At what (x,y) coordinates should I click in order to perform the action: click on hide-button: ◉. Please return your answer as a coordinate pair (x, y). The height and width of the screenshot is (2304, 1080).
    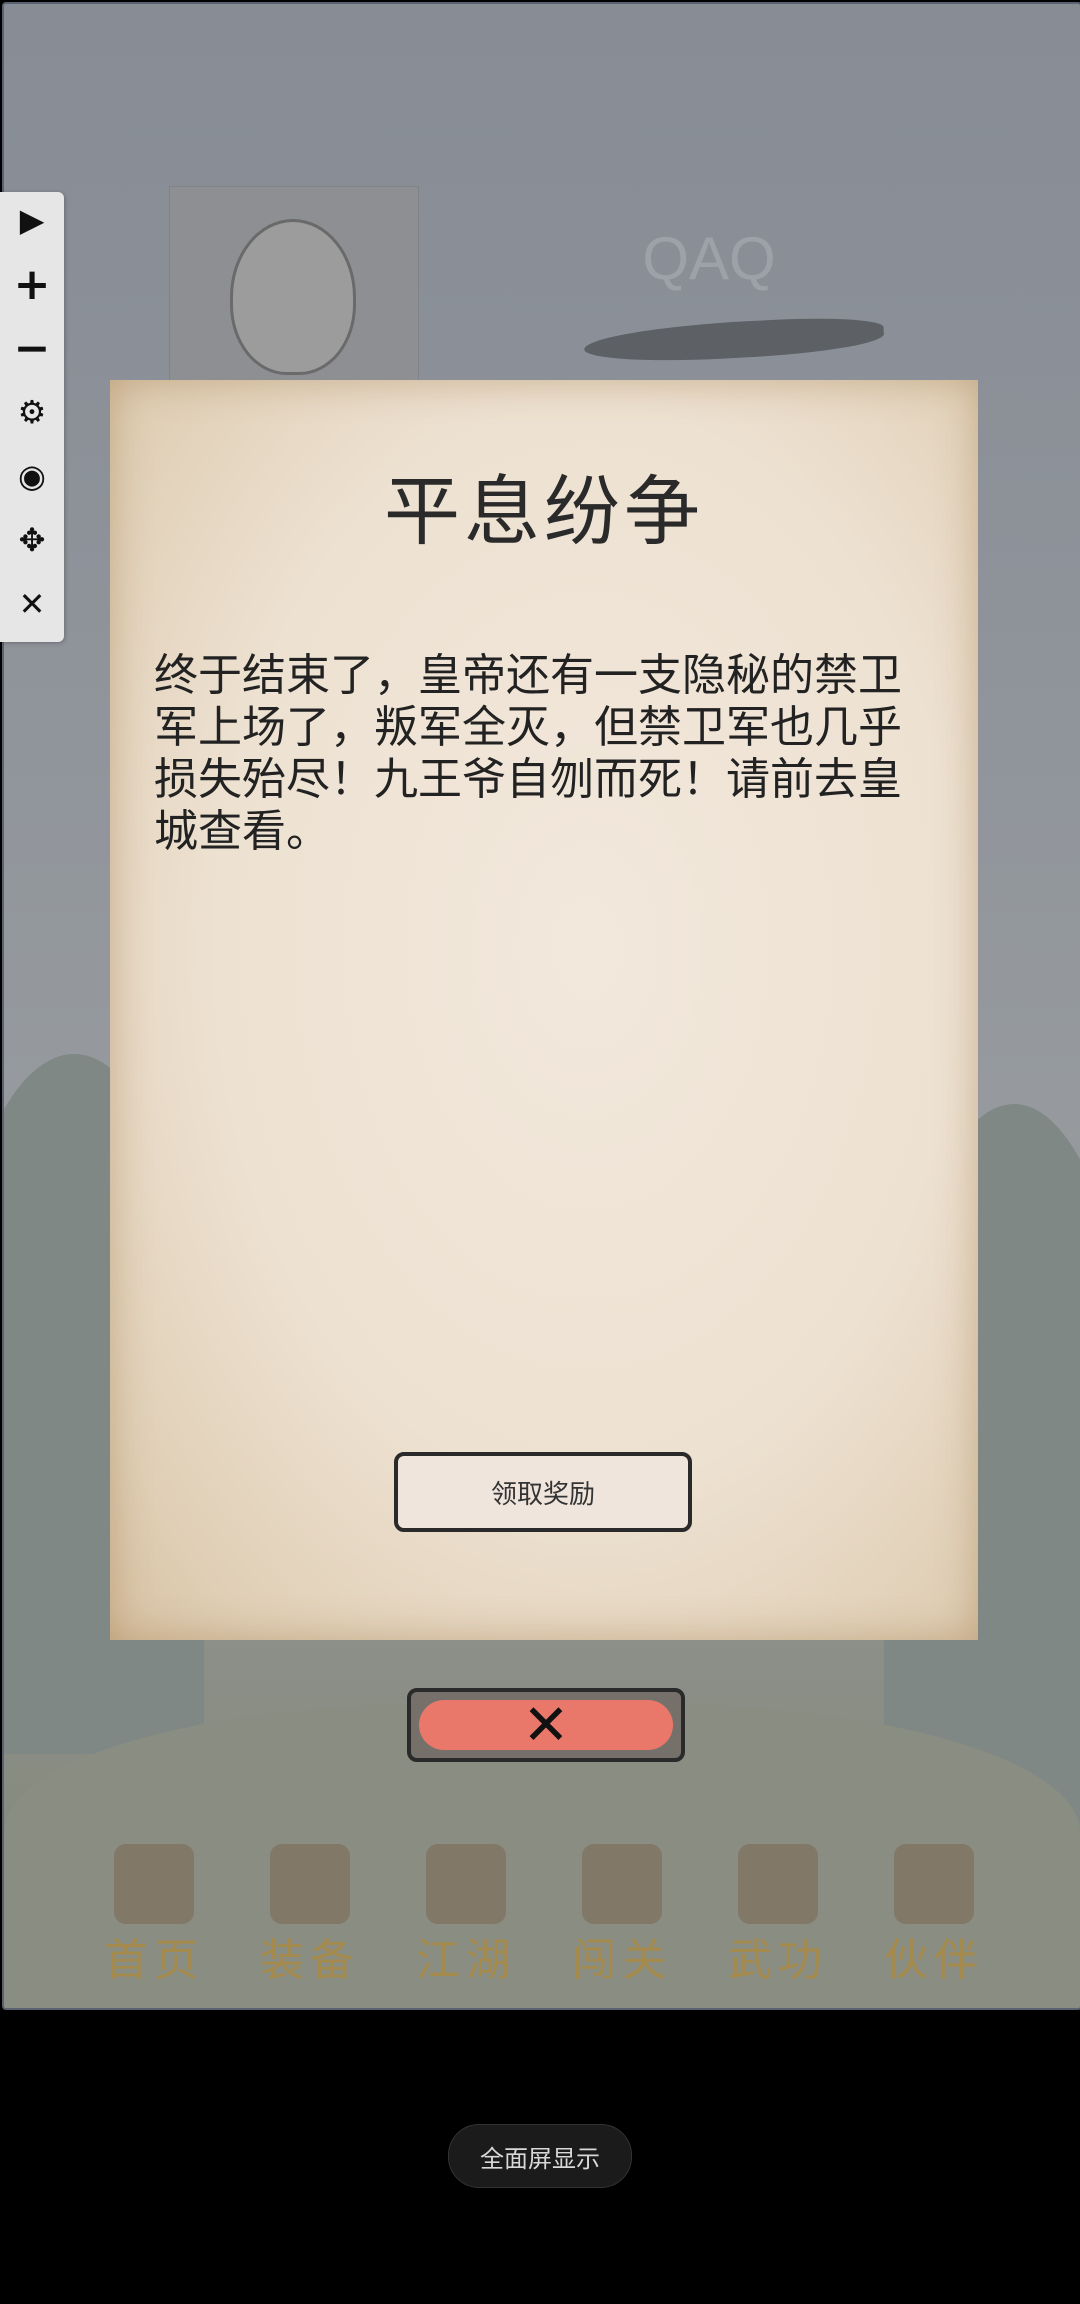
    Looking at the image, I should click on (32, 476).